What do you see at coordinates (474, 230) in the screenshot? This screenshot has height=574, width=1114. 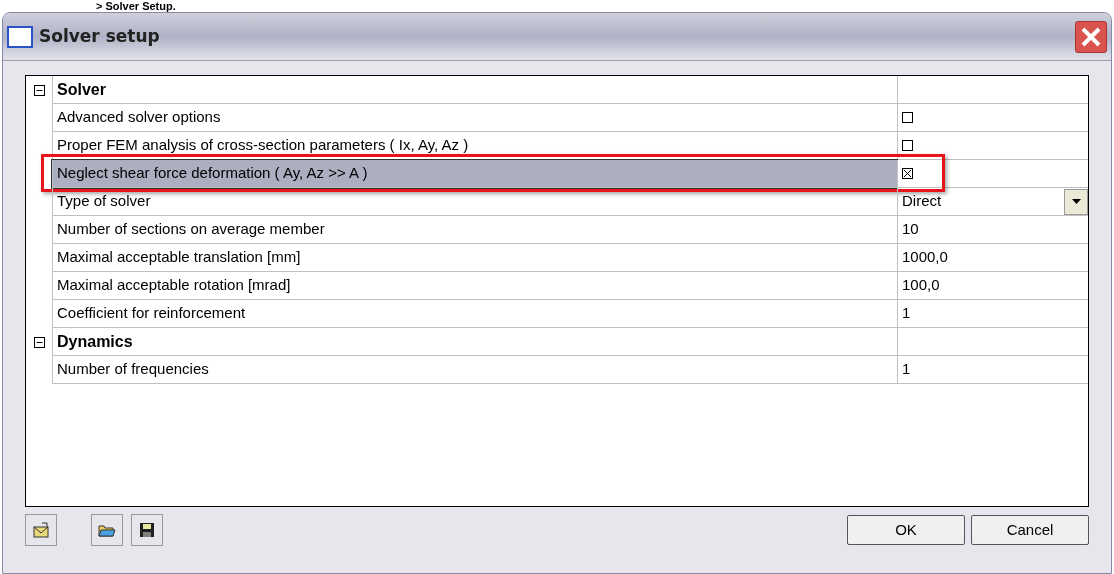 I see `property-label: Number of sections on average member` at bounding box center [474, 230].